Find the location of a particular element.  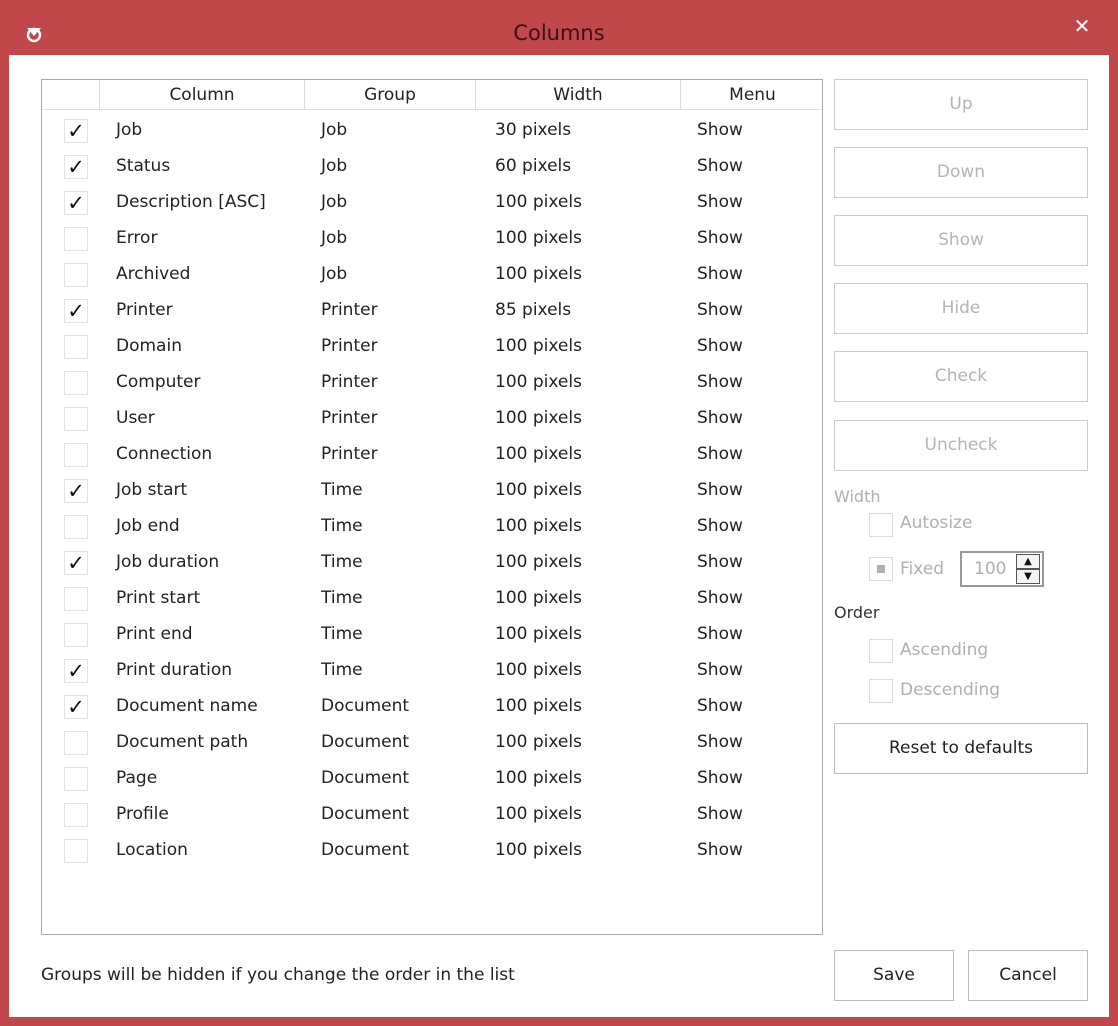

table-row: Document path Document 100 pixels Show is located at coordinates (432, 743).